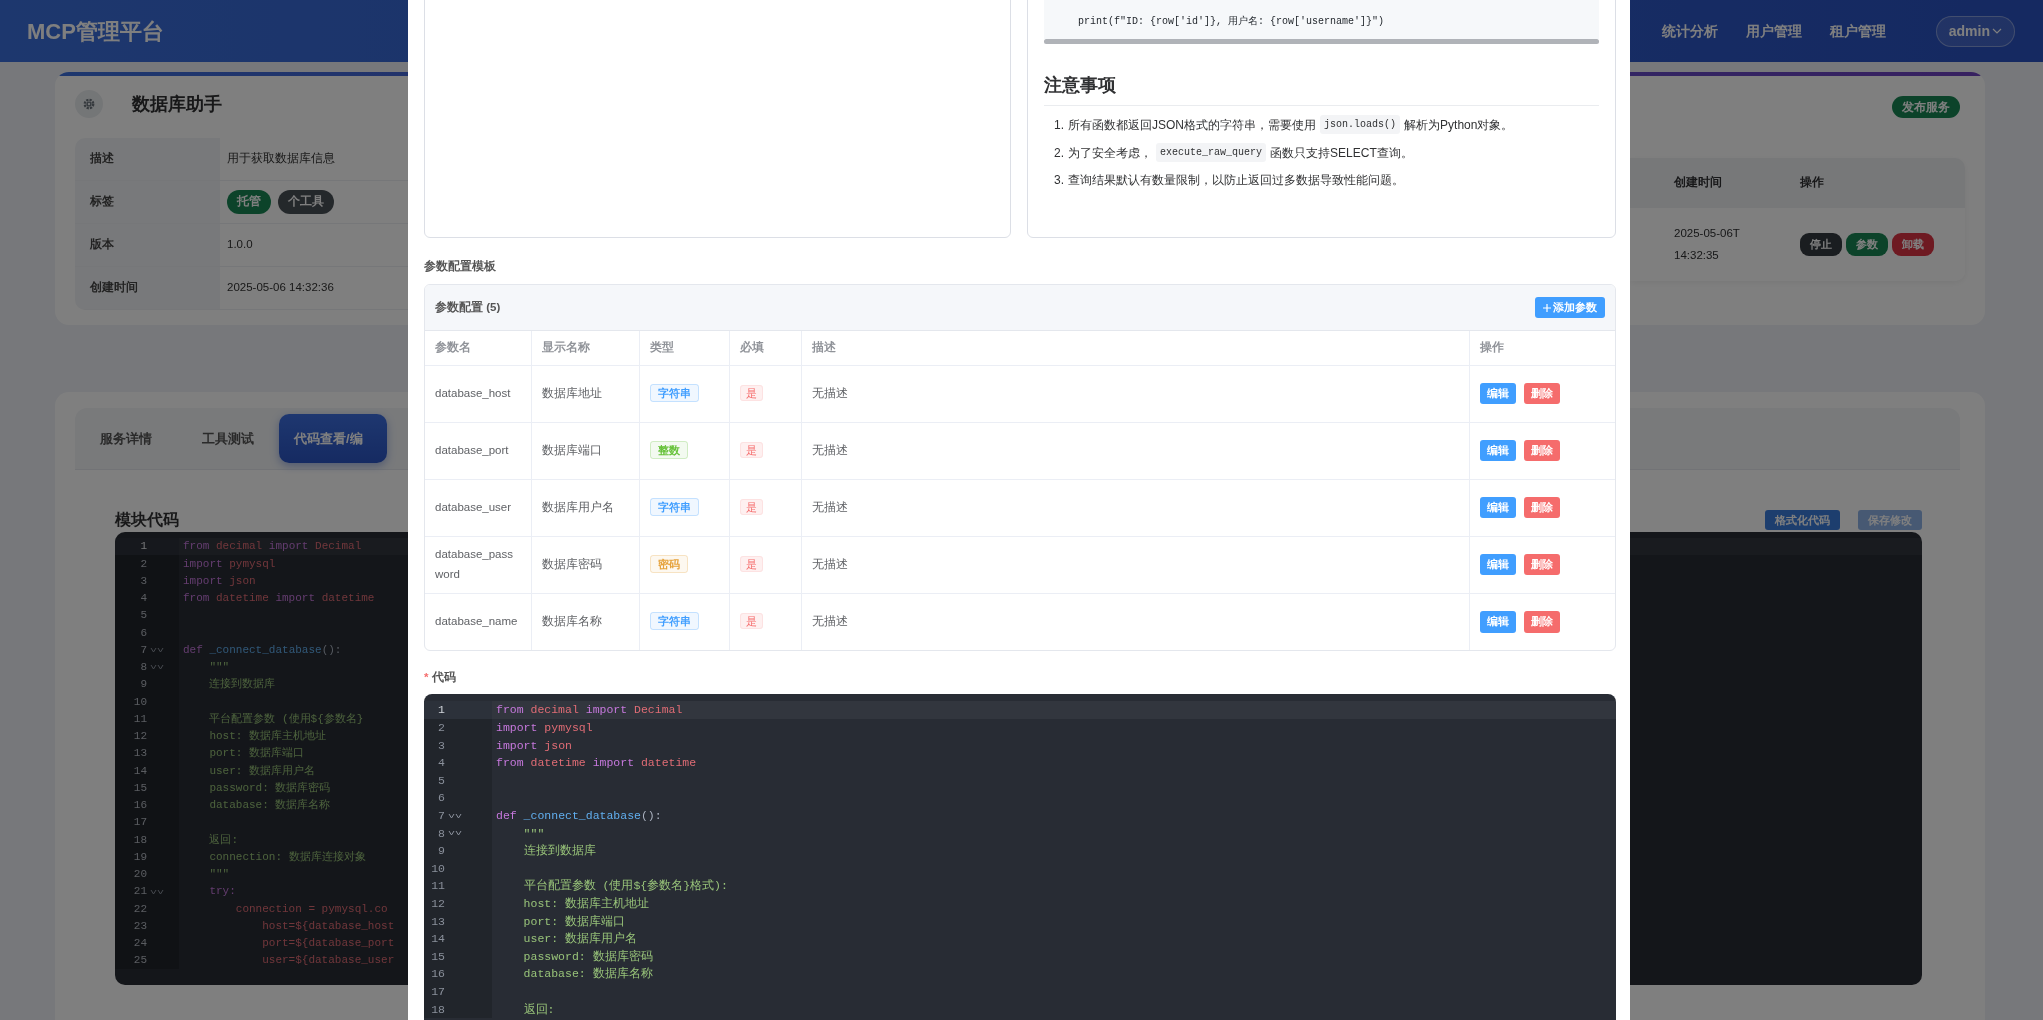 The height and width of the screenshot is (1020, 2043). I want to click on table-cell: database_name, so click(478, 621).